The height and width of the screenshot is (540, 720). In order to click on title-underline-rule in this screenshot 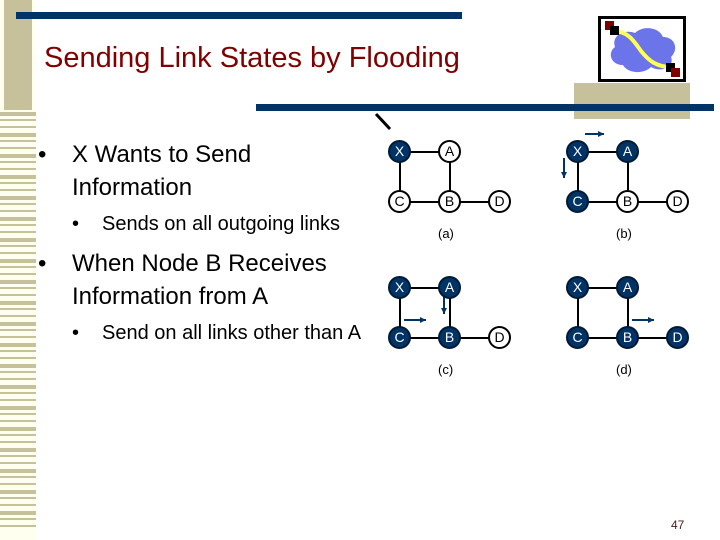, I will do `click(485, 107)`.